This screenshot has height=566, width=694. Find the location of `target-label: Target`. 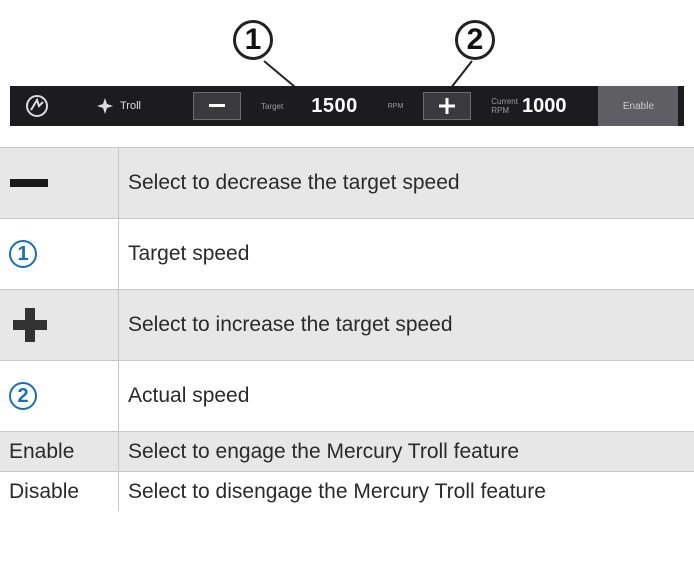

target-label: Target is located at coordinates (272, 106).